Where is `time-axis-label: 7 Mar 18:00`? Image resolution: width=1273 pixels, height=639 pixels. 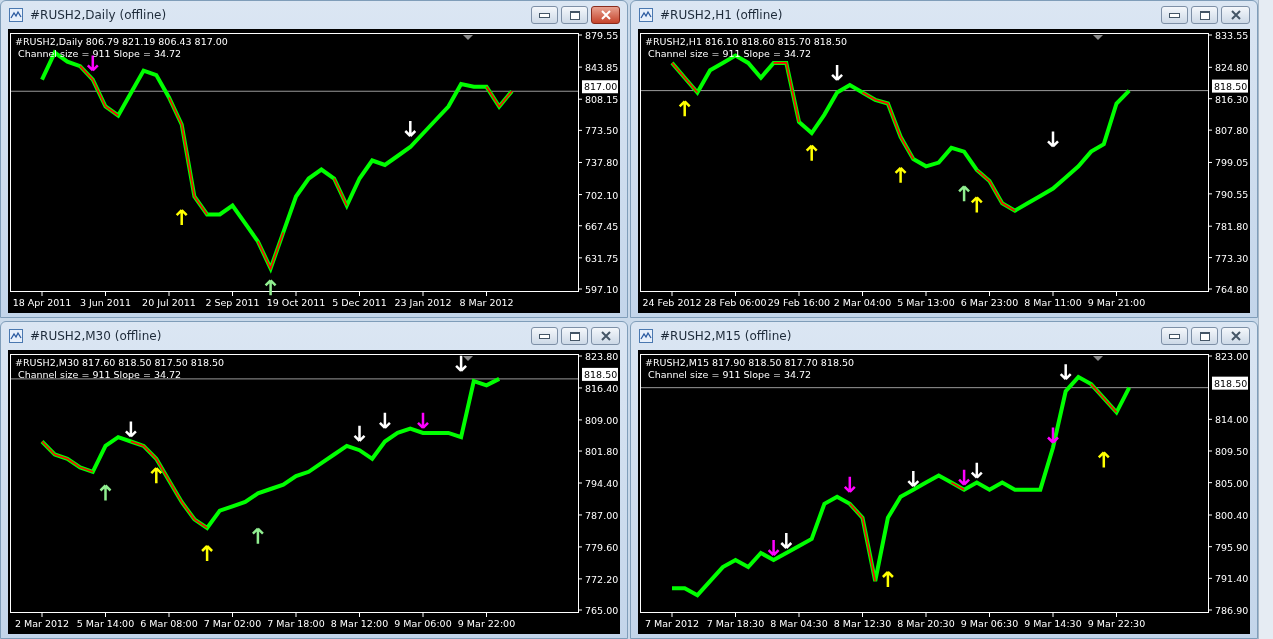 time-axis-label: 7 Mar 18:00 is located at coordinates (296, 623).